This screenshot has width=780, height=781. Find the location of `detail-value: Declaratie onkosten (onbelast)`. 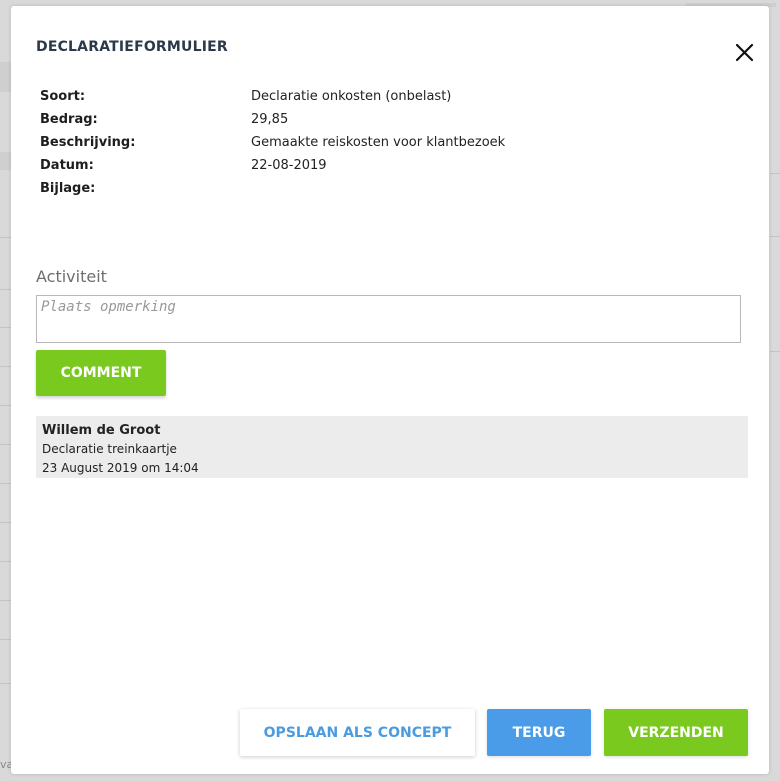

detail-value: Declaratie onkosten (onbelast) is located at coordinates (351, 96).